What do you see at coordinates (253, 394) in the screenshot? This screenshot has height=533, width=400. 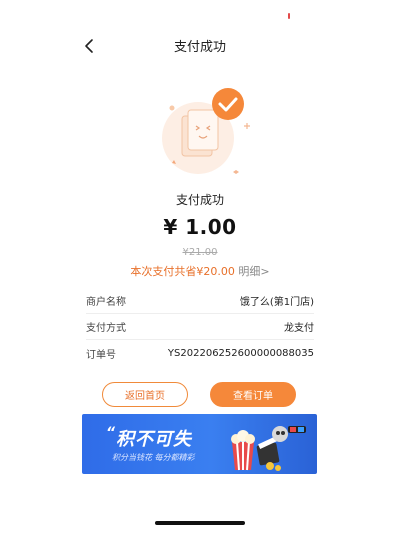 I see `view-order-button: 查看订单` at bounding box center [253, 394].